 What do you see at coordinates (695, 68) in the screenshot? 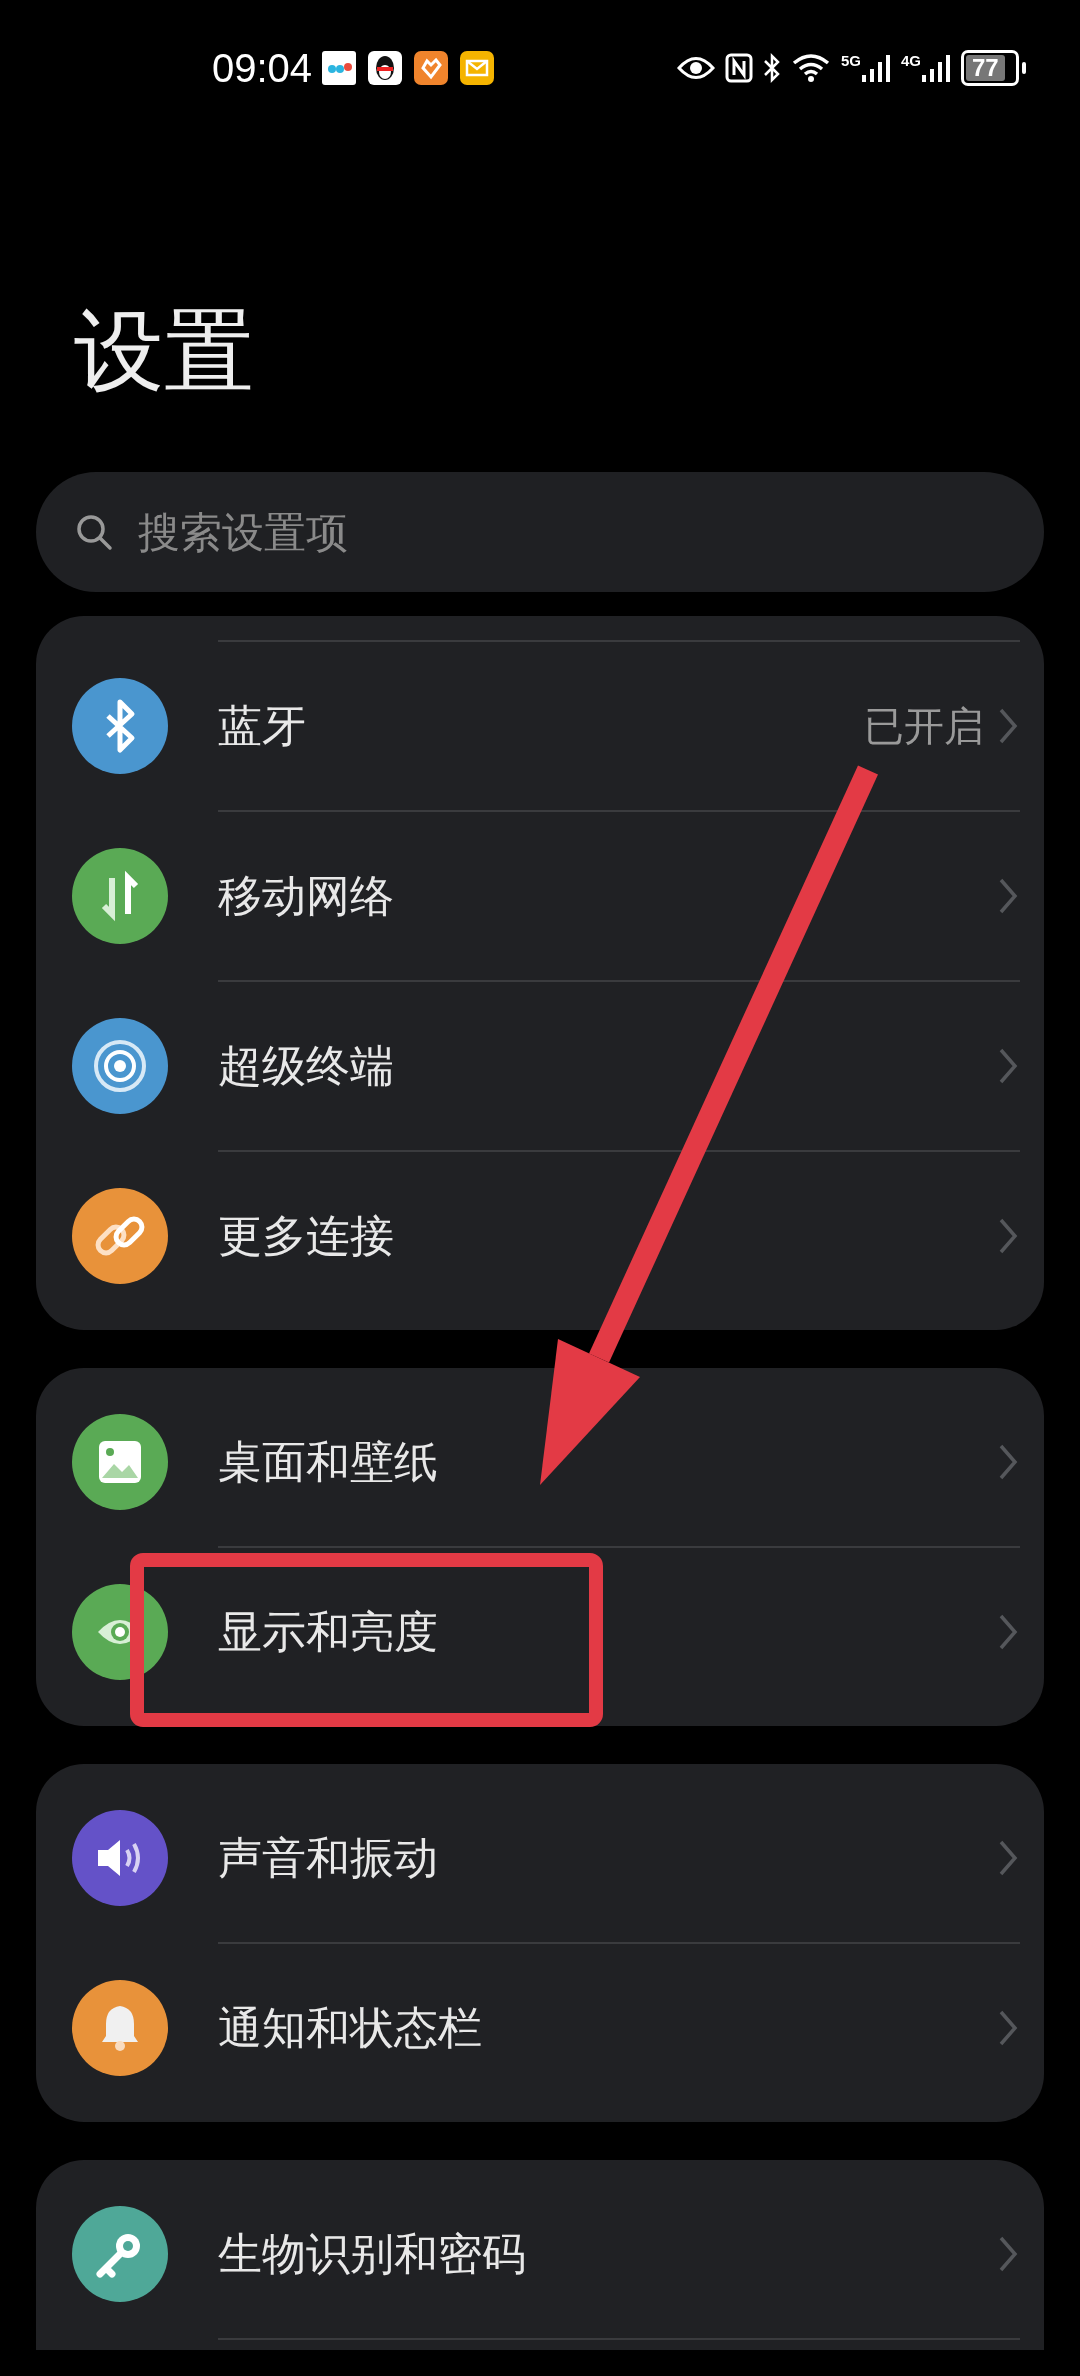
I see `eye-icon` at bounding box center [695, 68].